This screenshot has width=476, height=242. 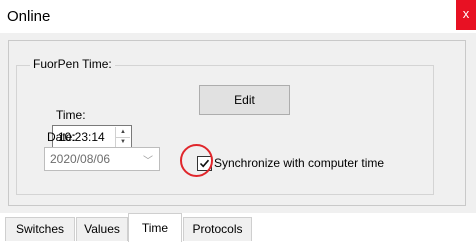 What do you see at coordinates (29, 16) in the screenshot?
I see `window-title: Online` at bounding box center [29, 16].